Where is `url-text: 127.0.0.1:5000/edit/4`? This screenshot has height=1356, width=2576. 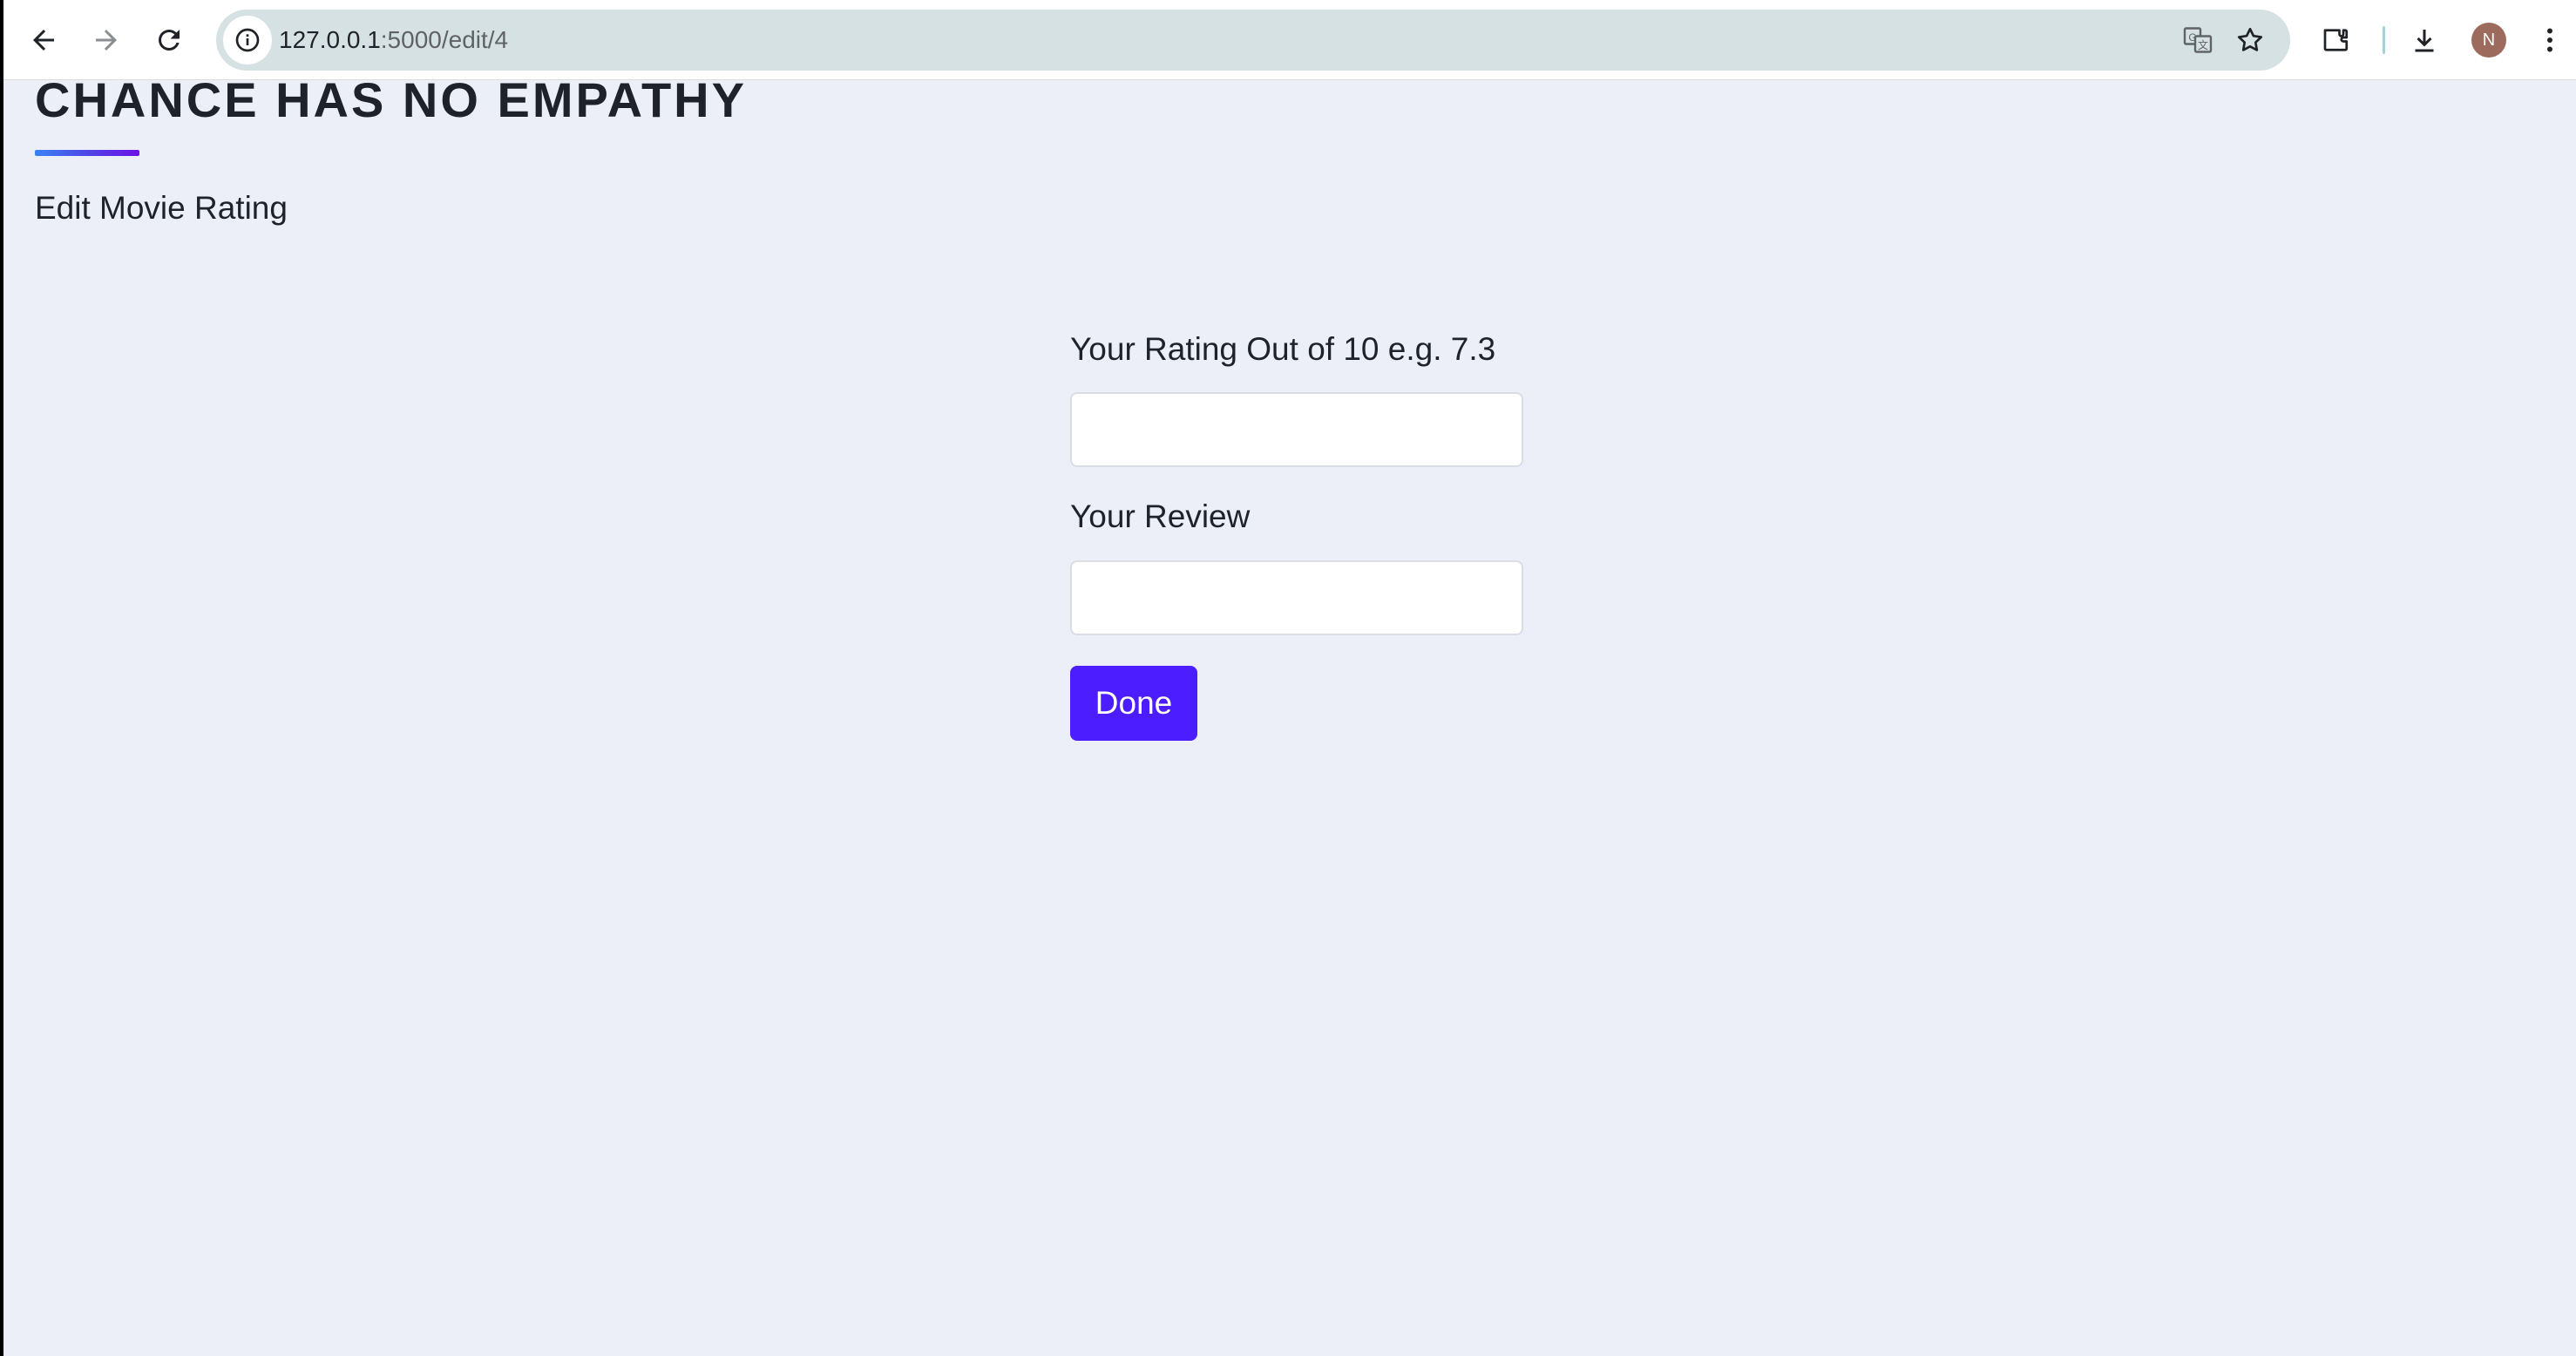 url-text: 127.0.0.1:5000/edit/4 is located at coordinates (394, 40).